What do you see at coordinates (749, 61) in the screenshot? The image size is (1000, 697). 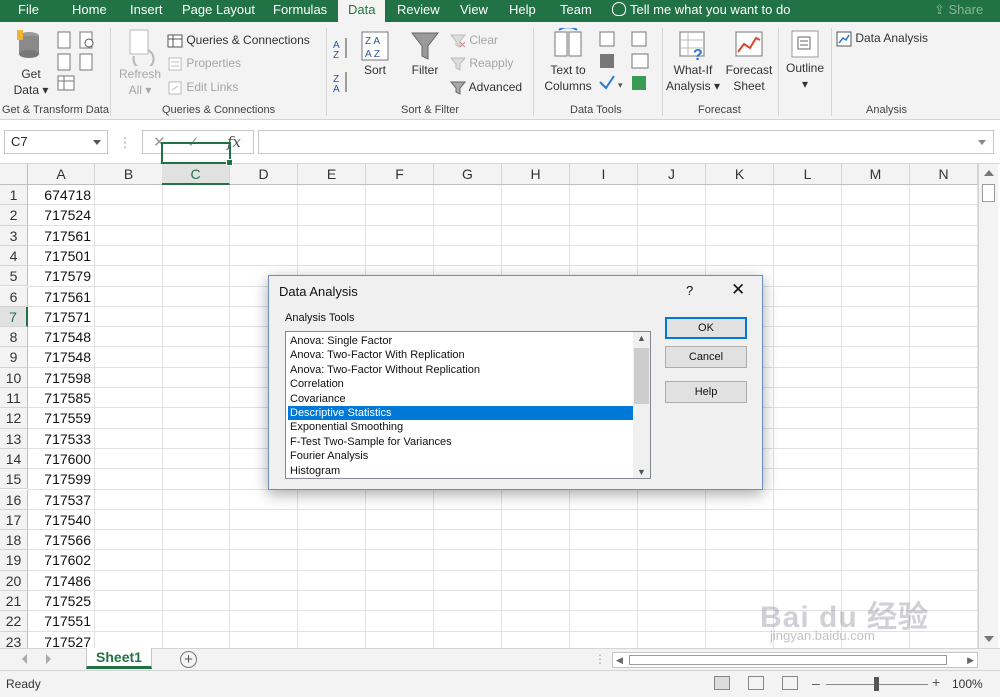 I see `forecast-sheet-button: Forecast Sheet` at bounding box center [749, 61].